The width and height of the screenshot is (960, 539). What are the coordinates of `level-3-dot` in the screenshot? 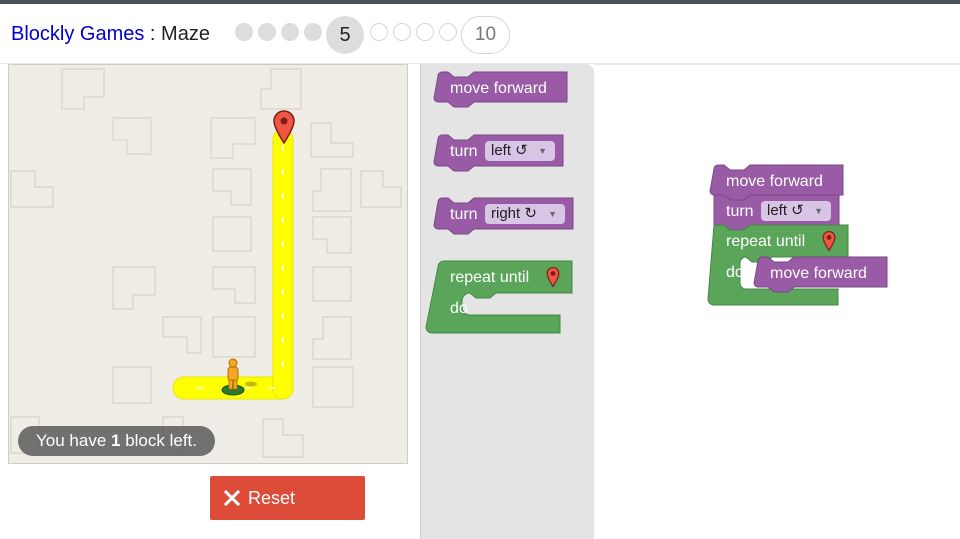 It's located at (290, 32).